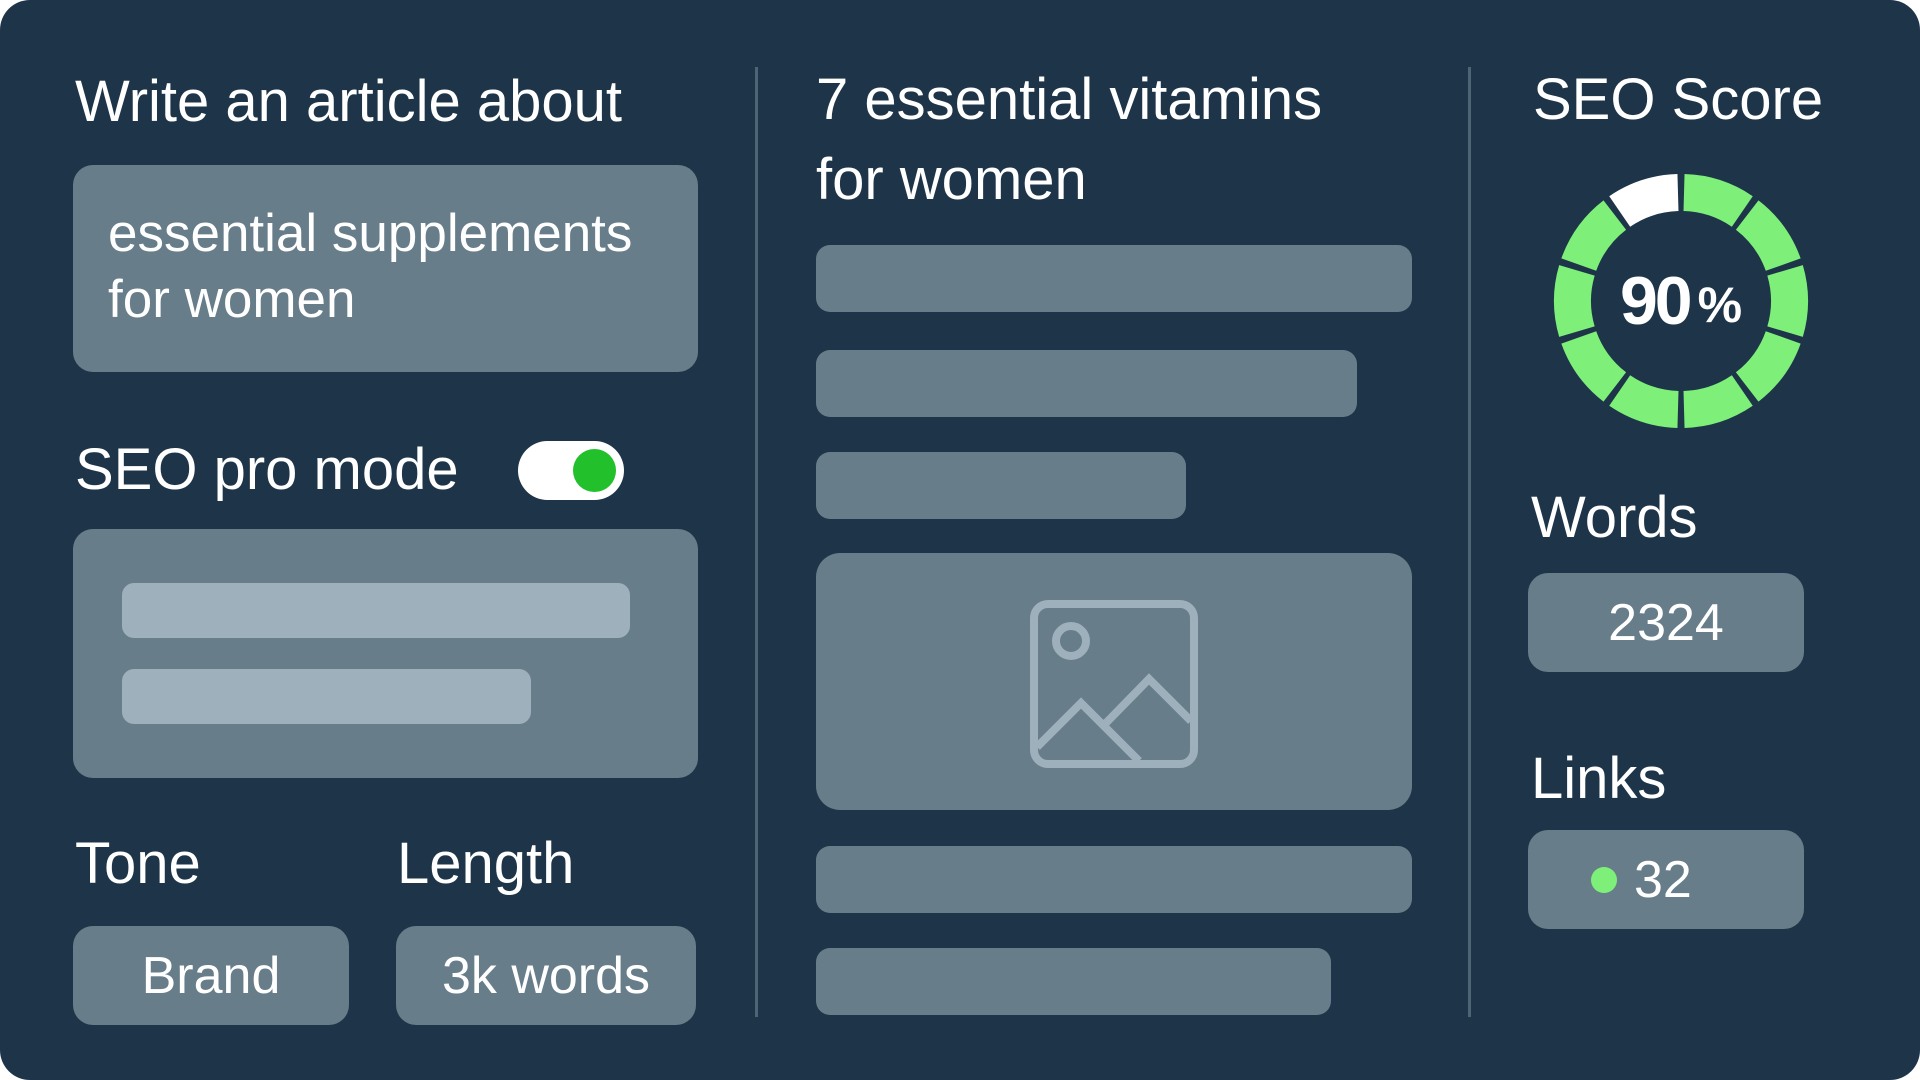 This screenshot has height=1080, width=1920. Describe the element at coordinates (546, 975) in the screenshot. I see `length-select: 3k words` at that location.